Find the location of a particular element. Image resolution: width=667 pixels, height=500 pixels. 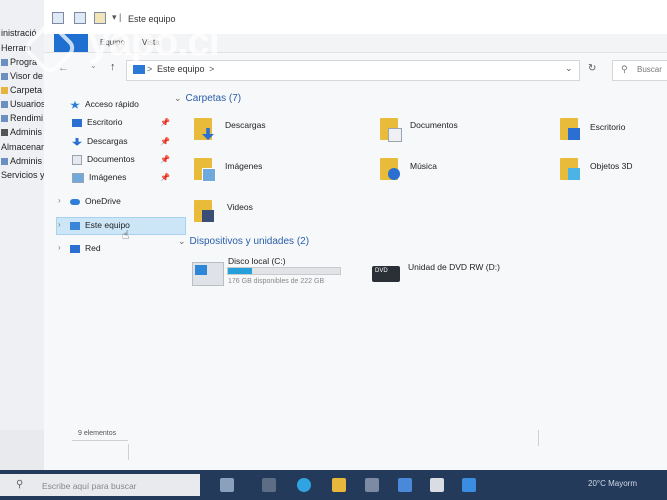

dvd-drive-icon: DVD is located at coordinates (386, 274).